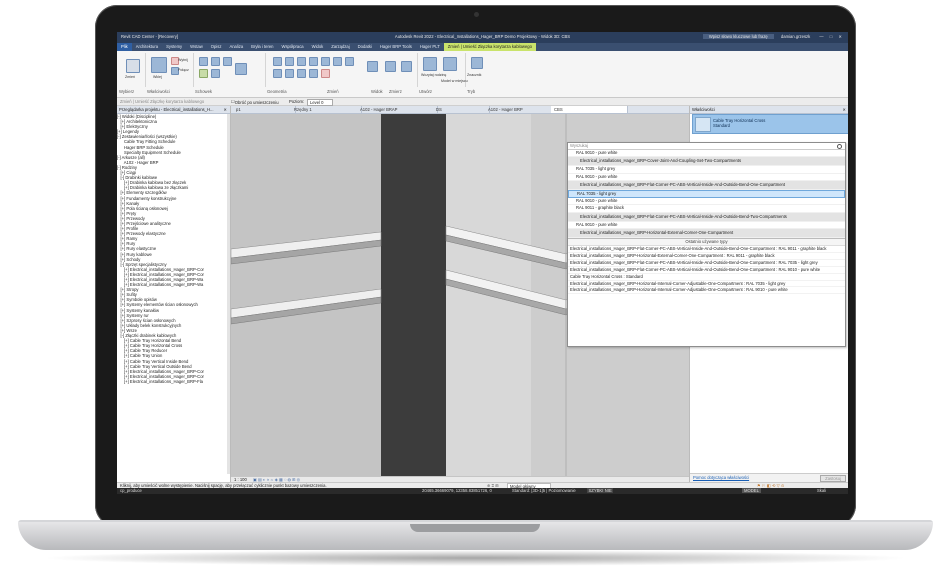 The width and height of the screenshot is (951, 579). Describe the element at coordinates (520, 109) in the screenshot. I see `view-tab: A102 - Hager BRP` at that location.